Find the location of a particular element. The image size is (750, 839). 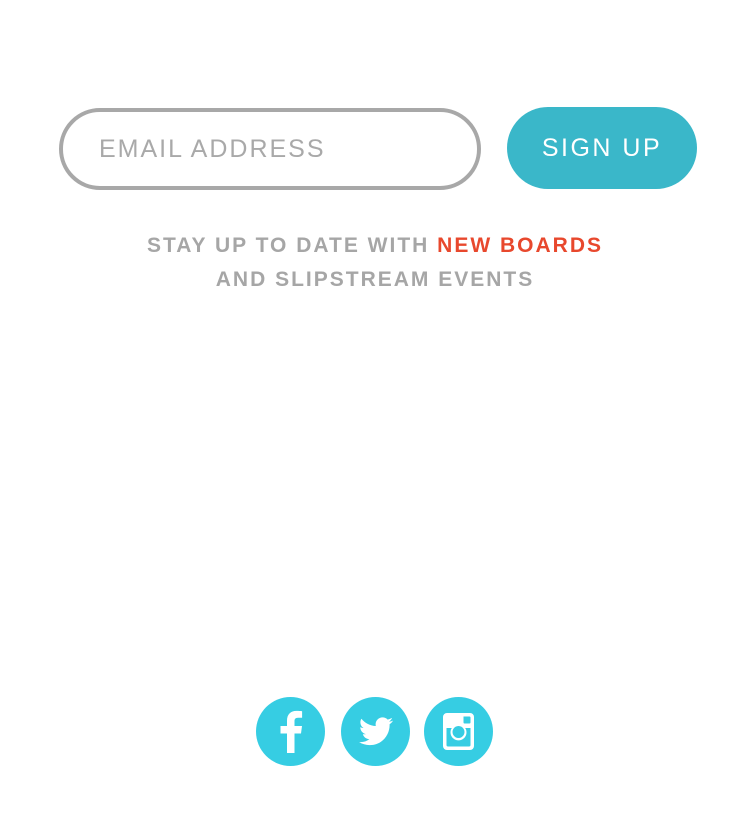

tagline-line-2: AND SLIPSTREAM EVENTS is located at coordinates (375, 279).